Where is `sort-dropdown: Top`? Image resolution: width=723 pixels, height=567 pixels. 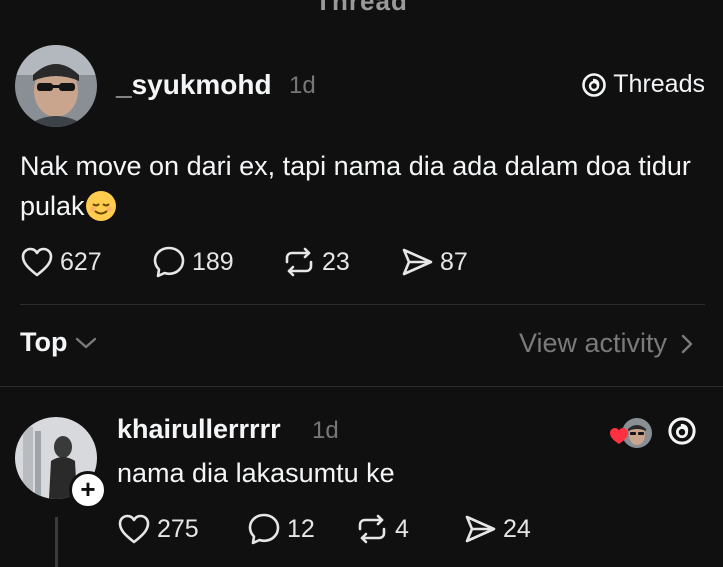 sort-dropdown: Top is located at coordinates (58, 342).